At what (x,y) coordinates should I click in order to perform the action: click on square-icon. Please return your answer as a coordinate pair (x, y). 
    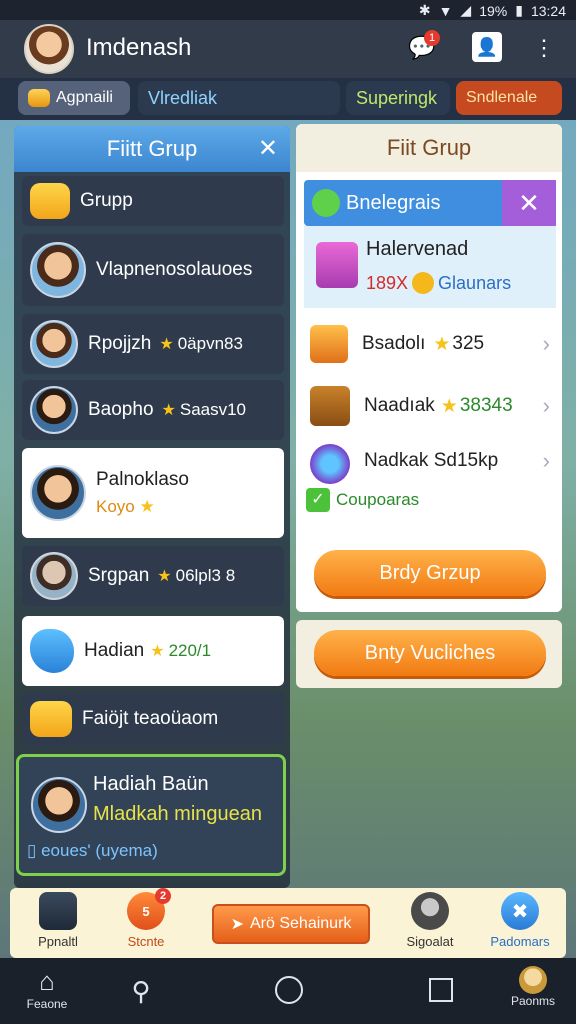
    Looking at the image, I should click on (441, 990).